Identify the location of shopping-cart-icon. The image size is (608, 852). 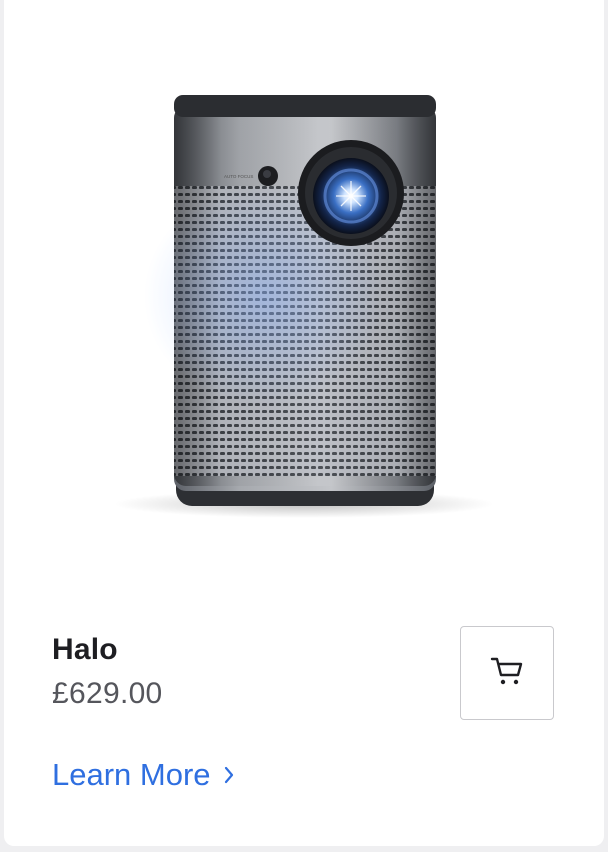
(507, 673).